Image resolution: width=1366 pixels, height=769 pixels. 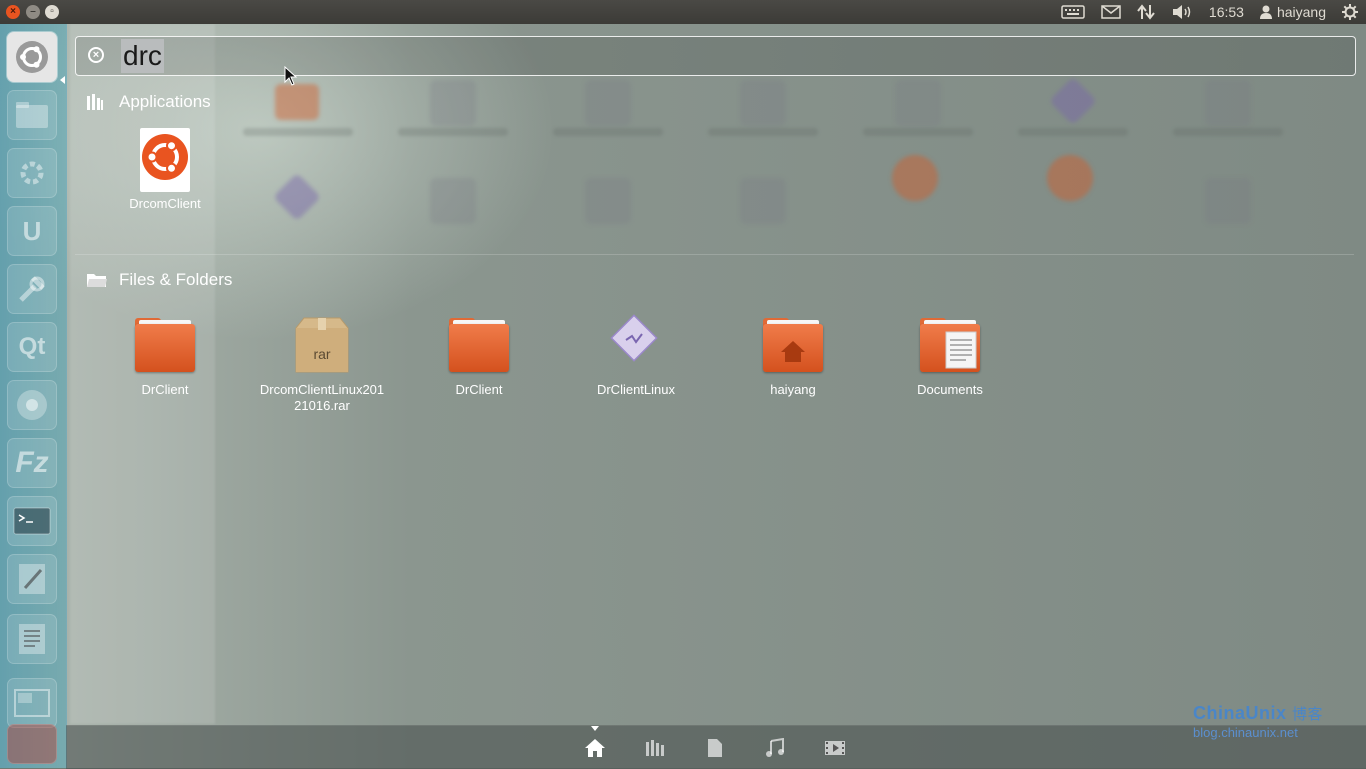 I want to click on executable-icon, so click(x=636, y=346).